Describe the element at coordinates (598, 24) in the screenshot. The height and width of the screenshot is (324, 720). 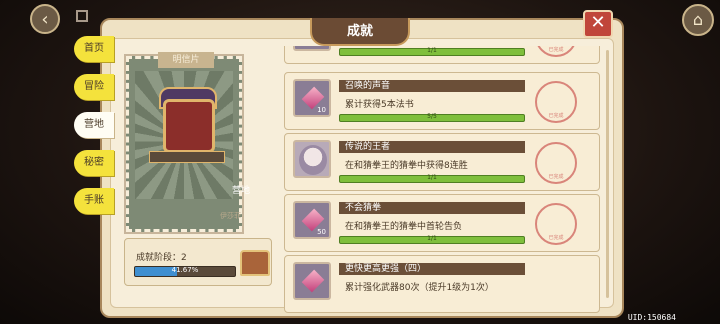
I see `close-button: ✕` at that location.